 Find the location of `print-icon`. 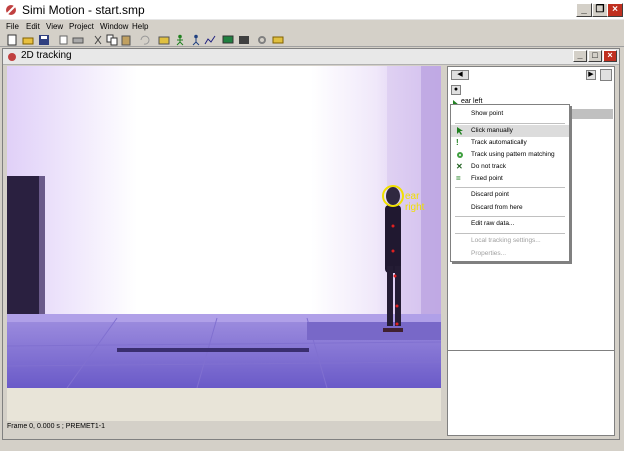

print-icon is located at coordinates (78, 40).